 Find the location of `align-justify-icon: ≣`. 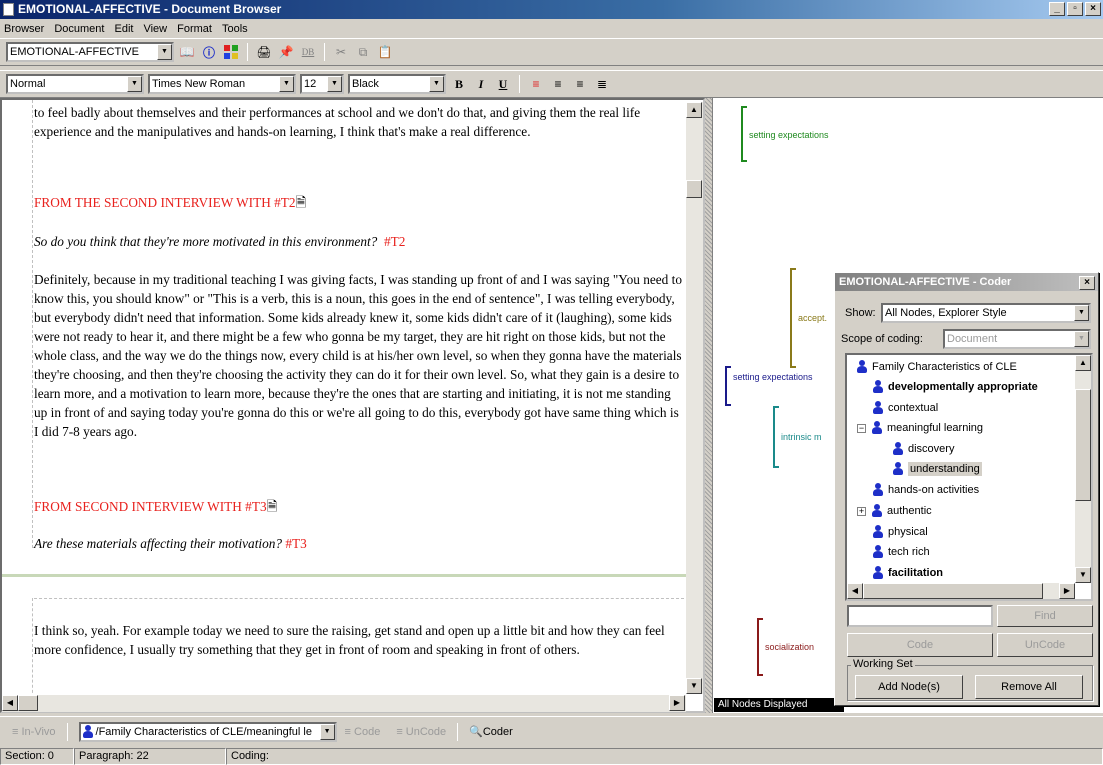

align-justify-icon: ≣ is located at coordinates (602, 84).